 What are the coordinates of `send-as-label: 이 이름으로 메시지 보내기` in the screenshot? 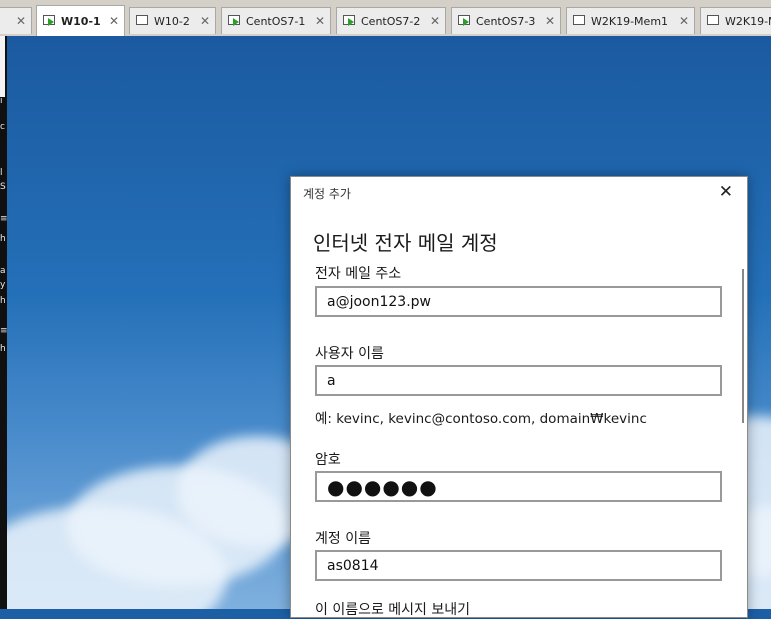 It's located at (393, 610).